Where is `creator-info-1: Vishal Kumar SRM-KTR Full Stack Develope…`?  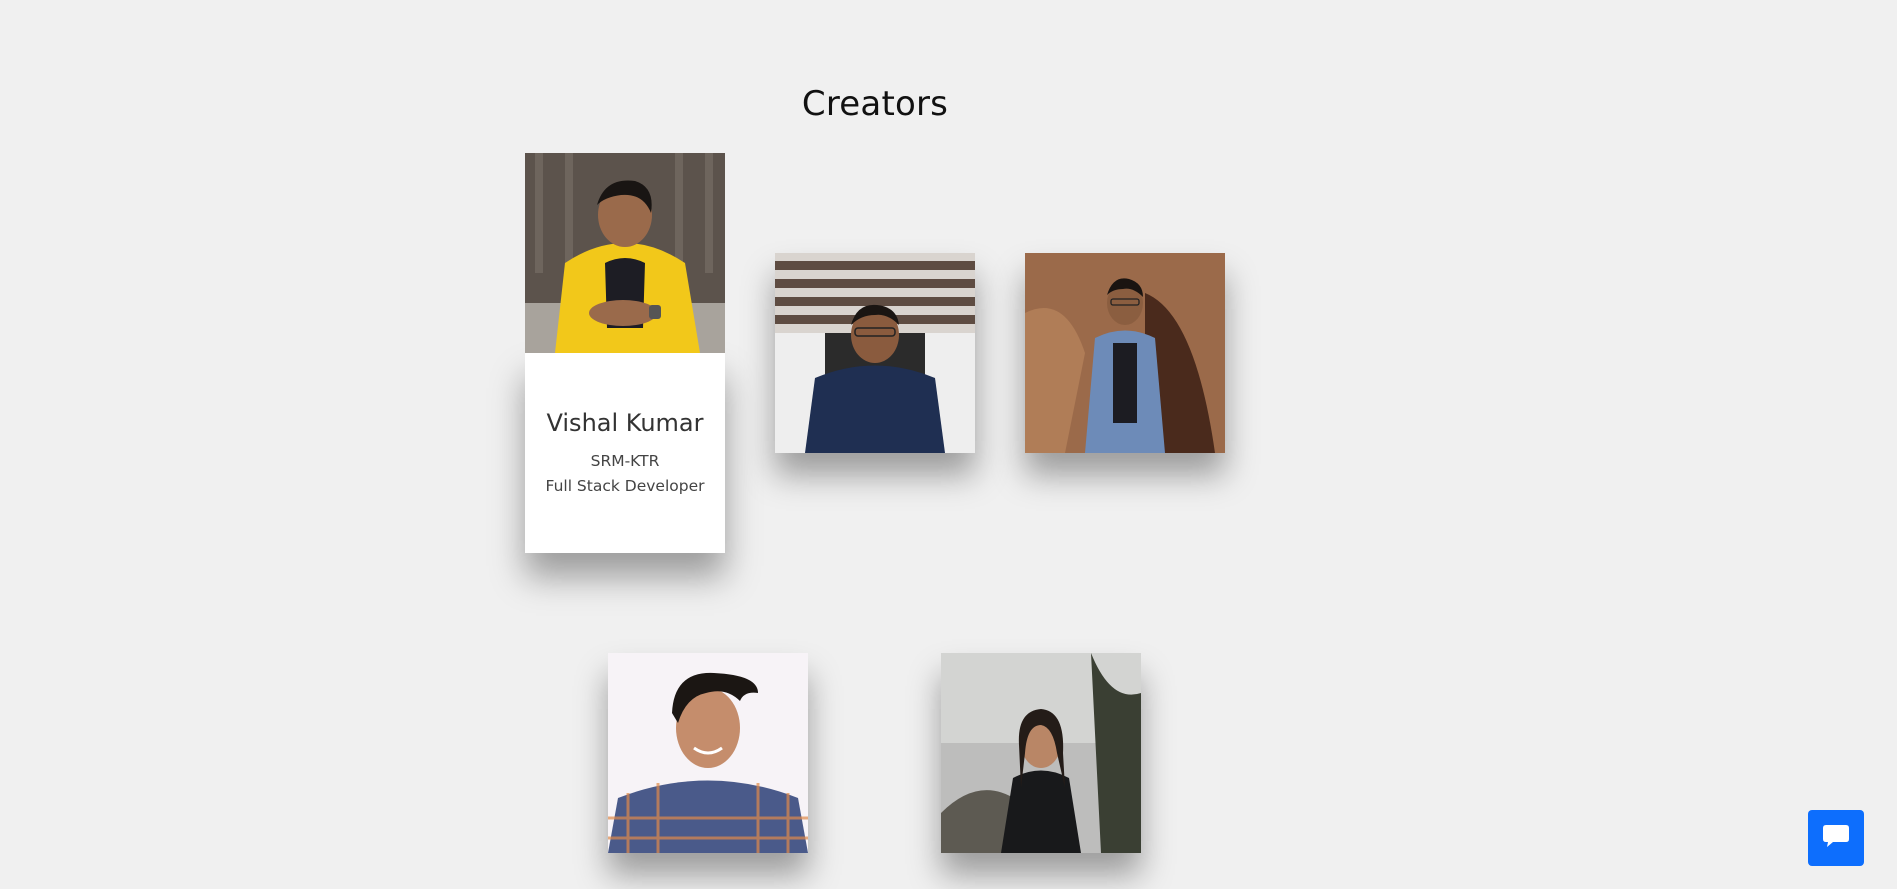
creator-info-1: Vishal Kumar SRM-KTR Full Stack Develope… is located at coordinates (625, 453).